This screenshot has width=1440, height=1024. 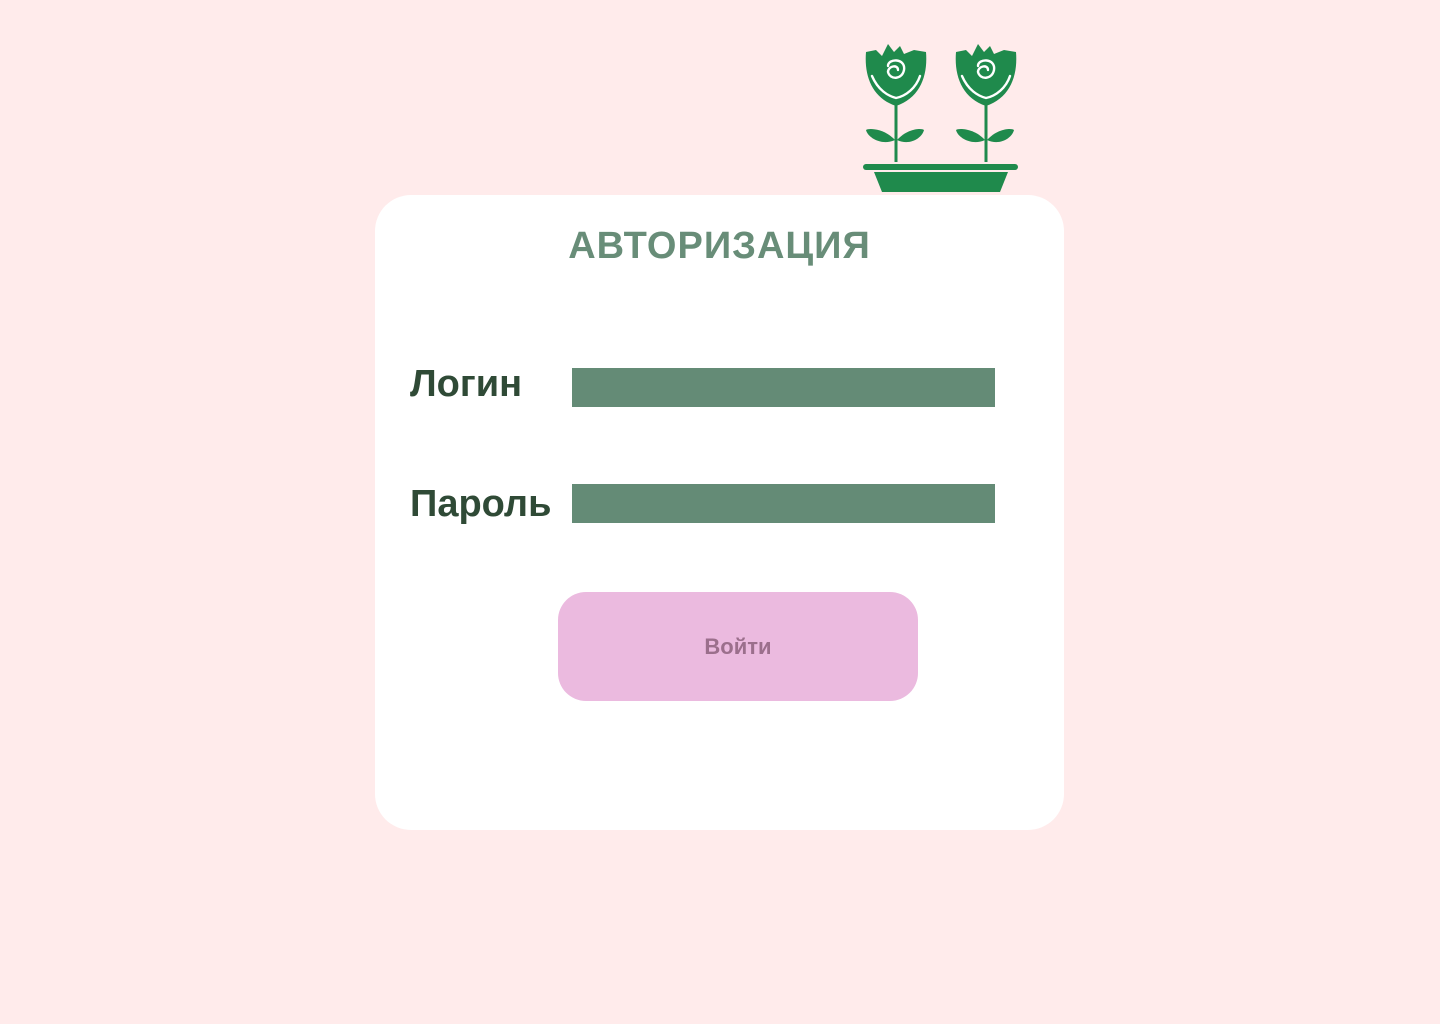 I want to click on password-label: Пароль, so click(x=481, y=504).